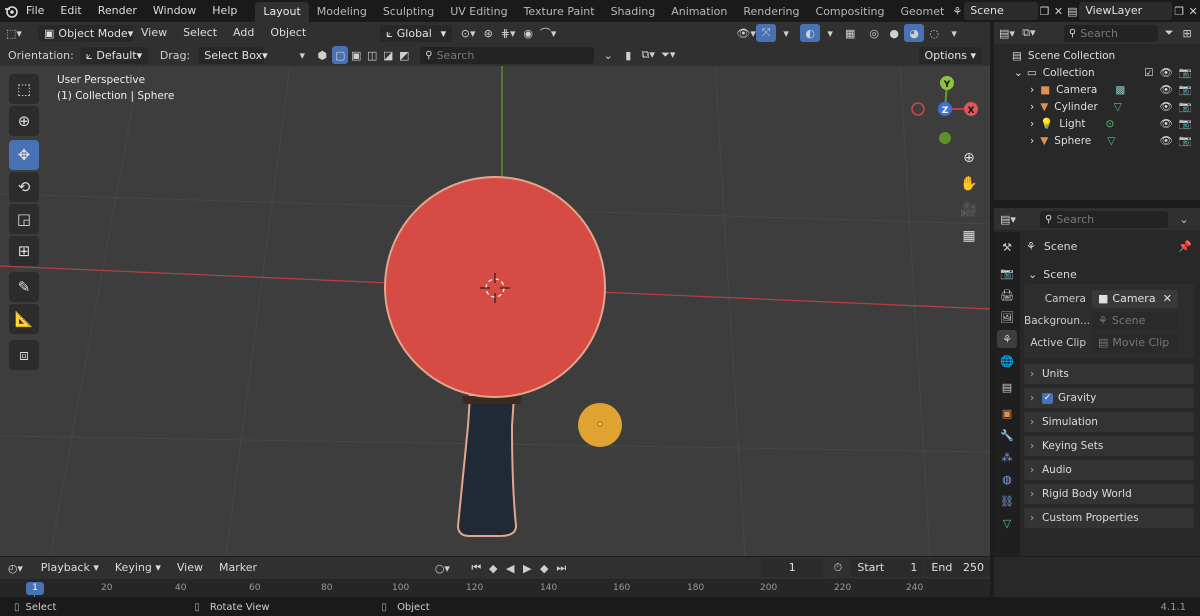 Image resolution: width=1200 pixels, height=616 pixels. What do you see at coordinates (1109, 494) in the screenshot?
I see `rigid-body-world-section: Rigid Body World` at bounding box center [1109, 494].